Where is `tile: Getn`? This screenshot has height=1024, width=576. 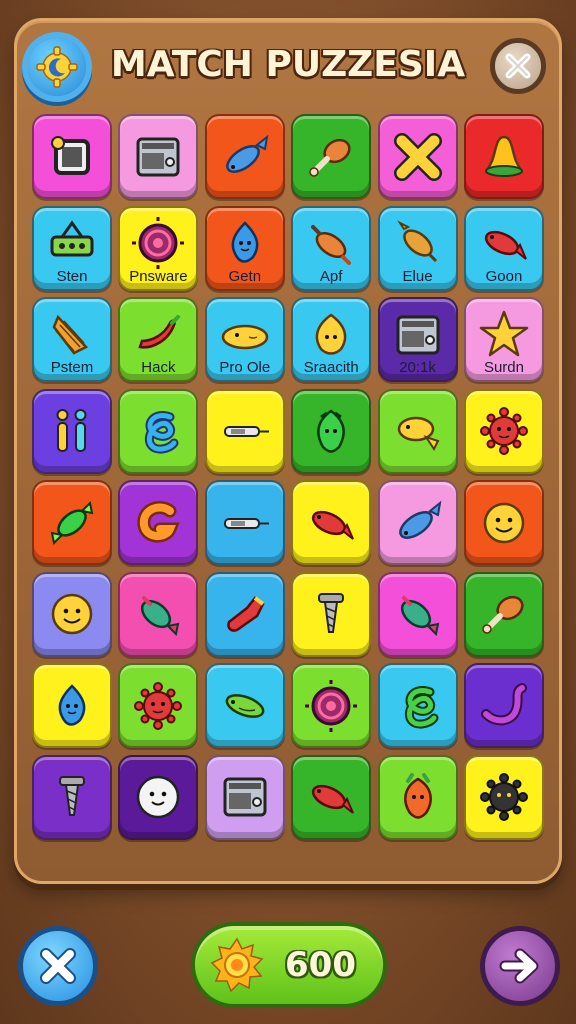 tile: Getn is located at coordinates (244, 248).